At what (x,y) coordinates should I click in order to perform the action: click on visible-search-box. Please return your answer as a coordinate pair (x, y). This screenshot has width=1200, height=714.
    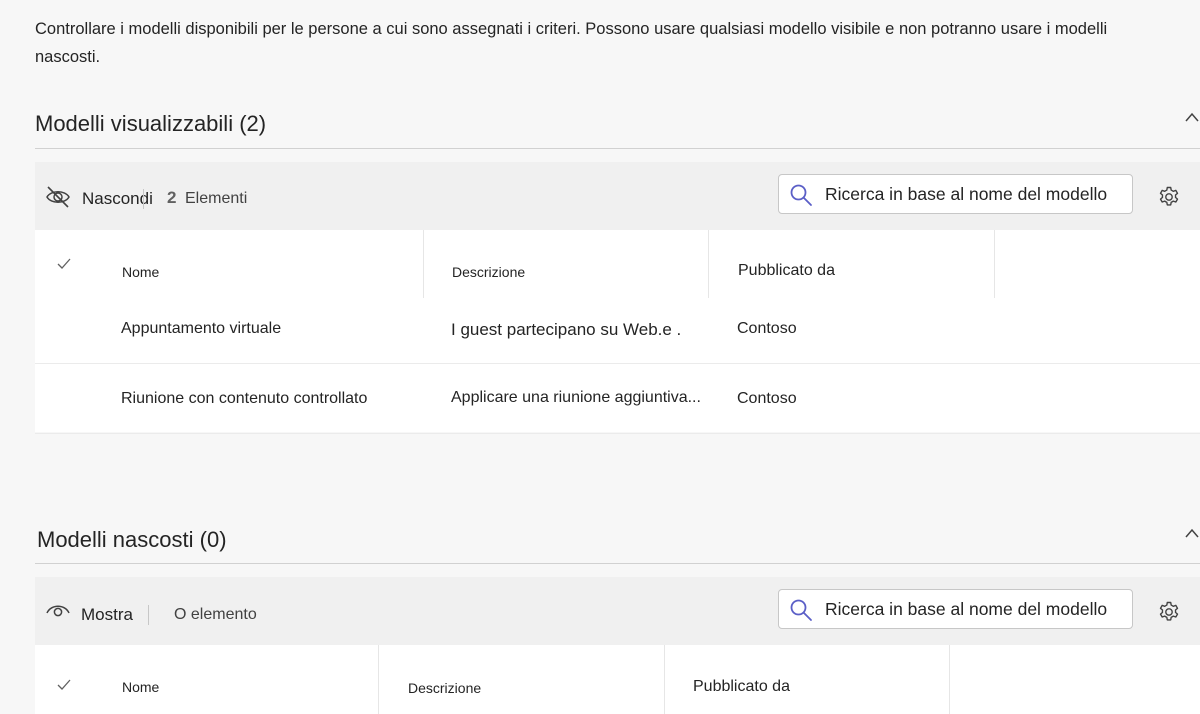
    Looking at the image, I should click on (955, 194).